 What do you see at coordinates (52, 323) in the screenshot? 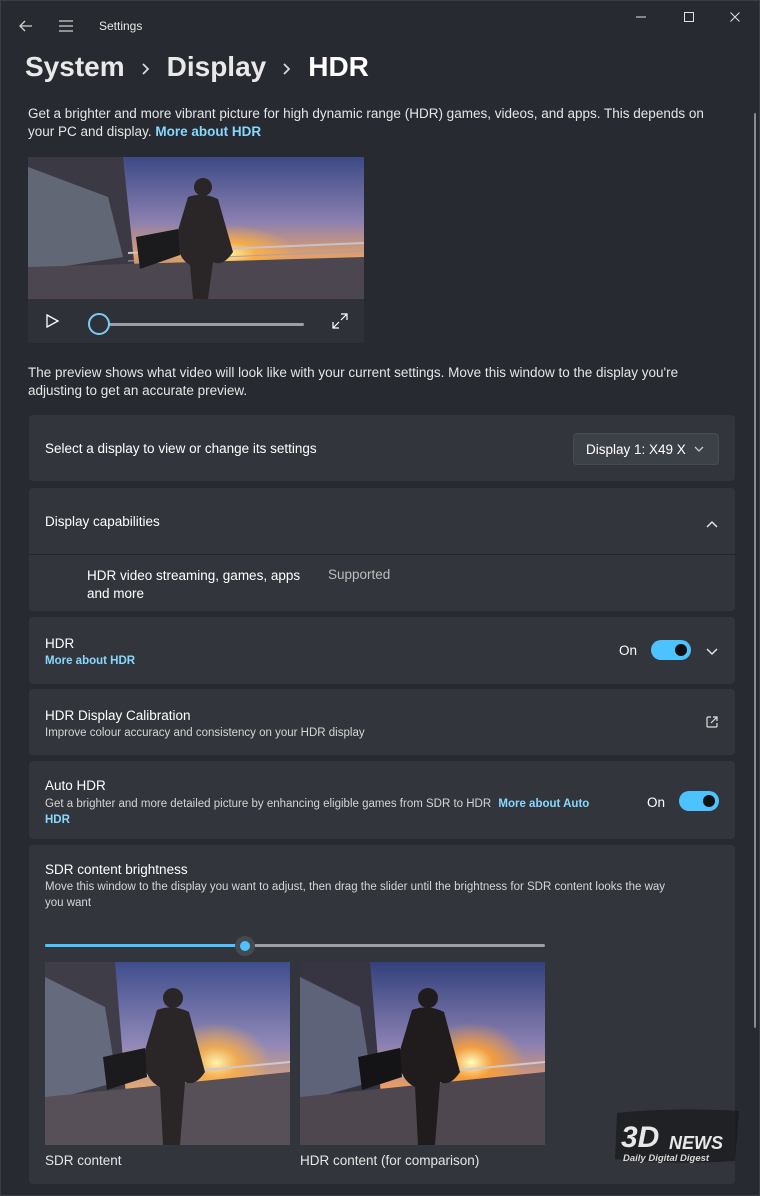
I see `play-icon` at bounding box center [52, 323].